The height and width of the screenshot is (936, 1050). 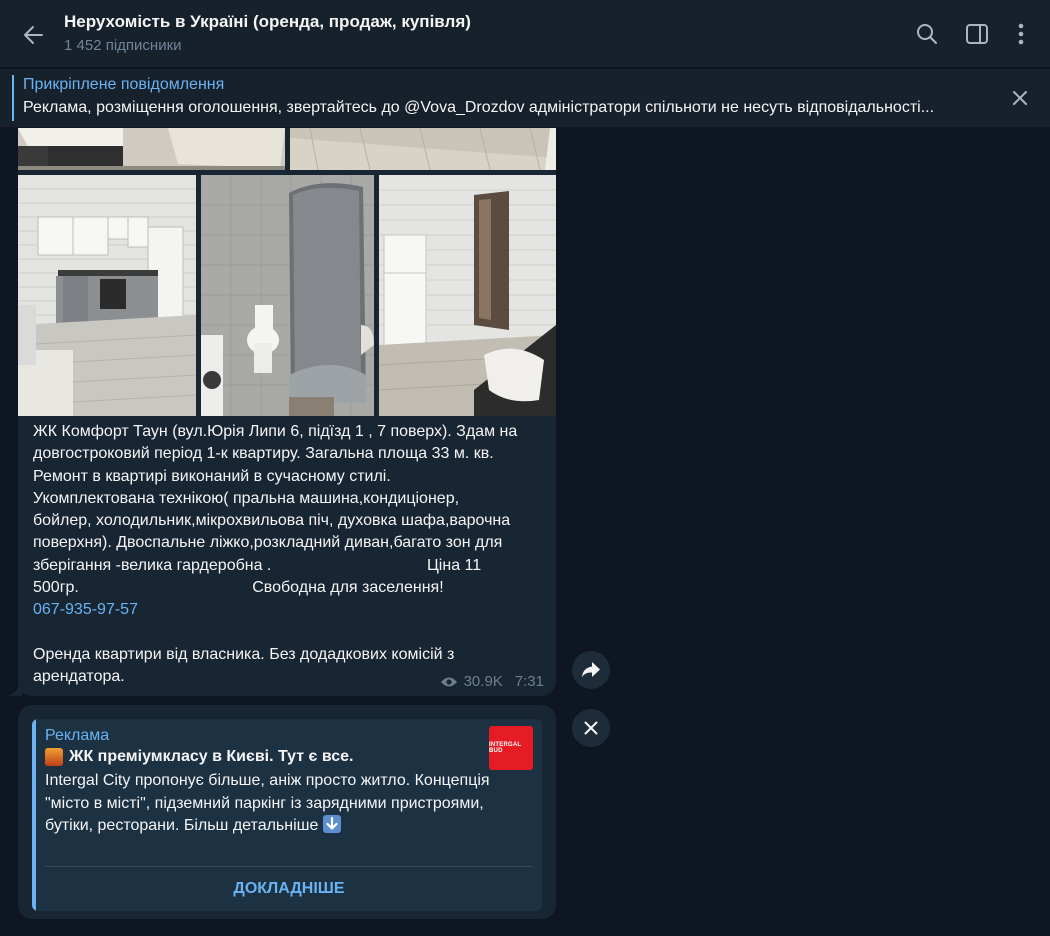 I want to click on down-arrow-emoji-icon, so click(x=331, y=824).